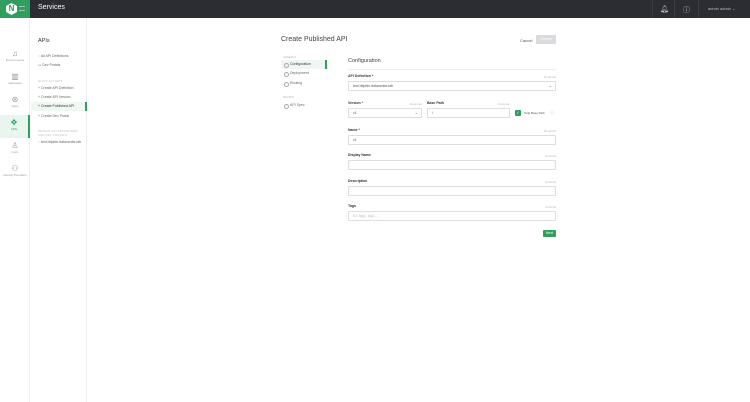 The image size is (750, 402). I want to click on step-api-spec: API Spec, so click(304, 105).